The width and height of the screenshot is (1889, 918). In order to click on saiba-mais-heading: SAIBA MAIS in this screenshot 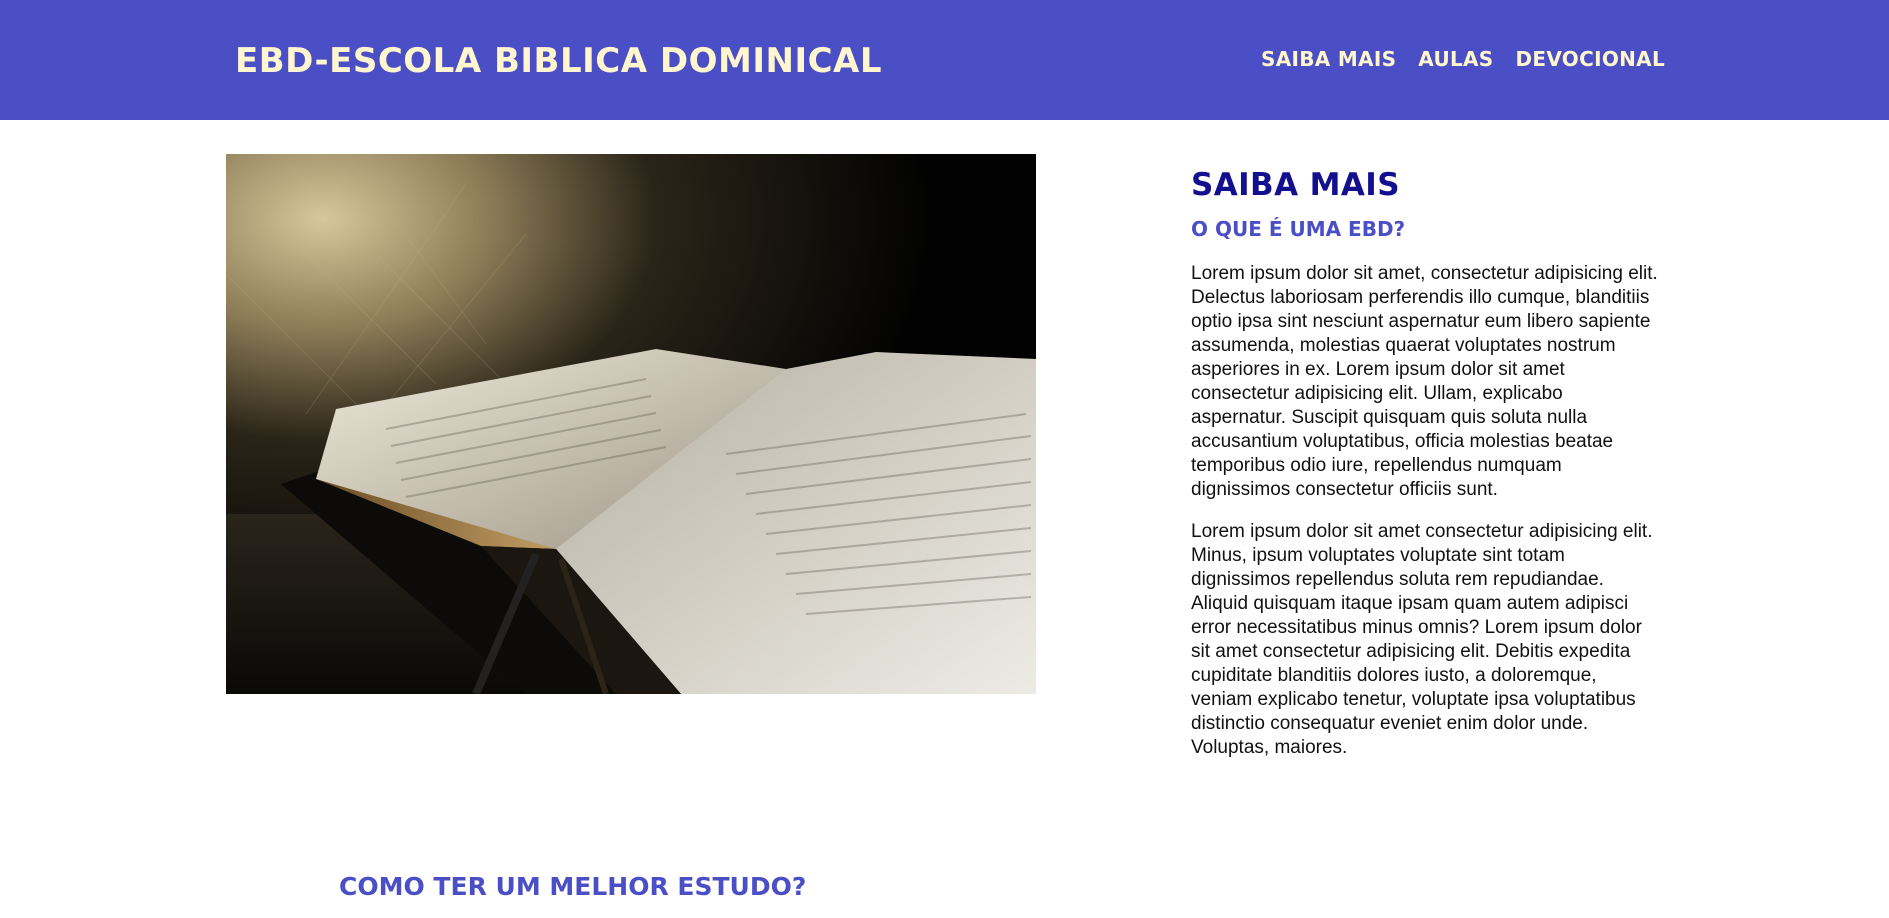, I will do `click(1295, 185)`.